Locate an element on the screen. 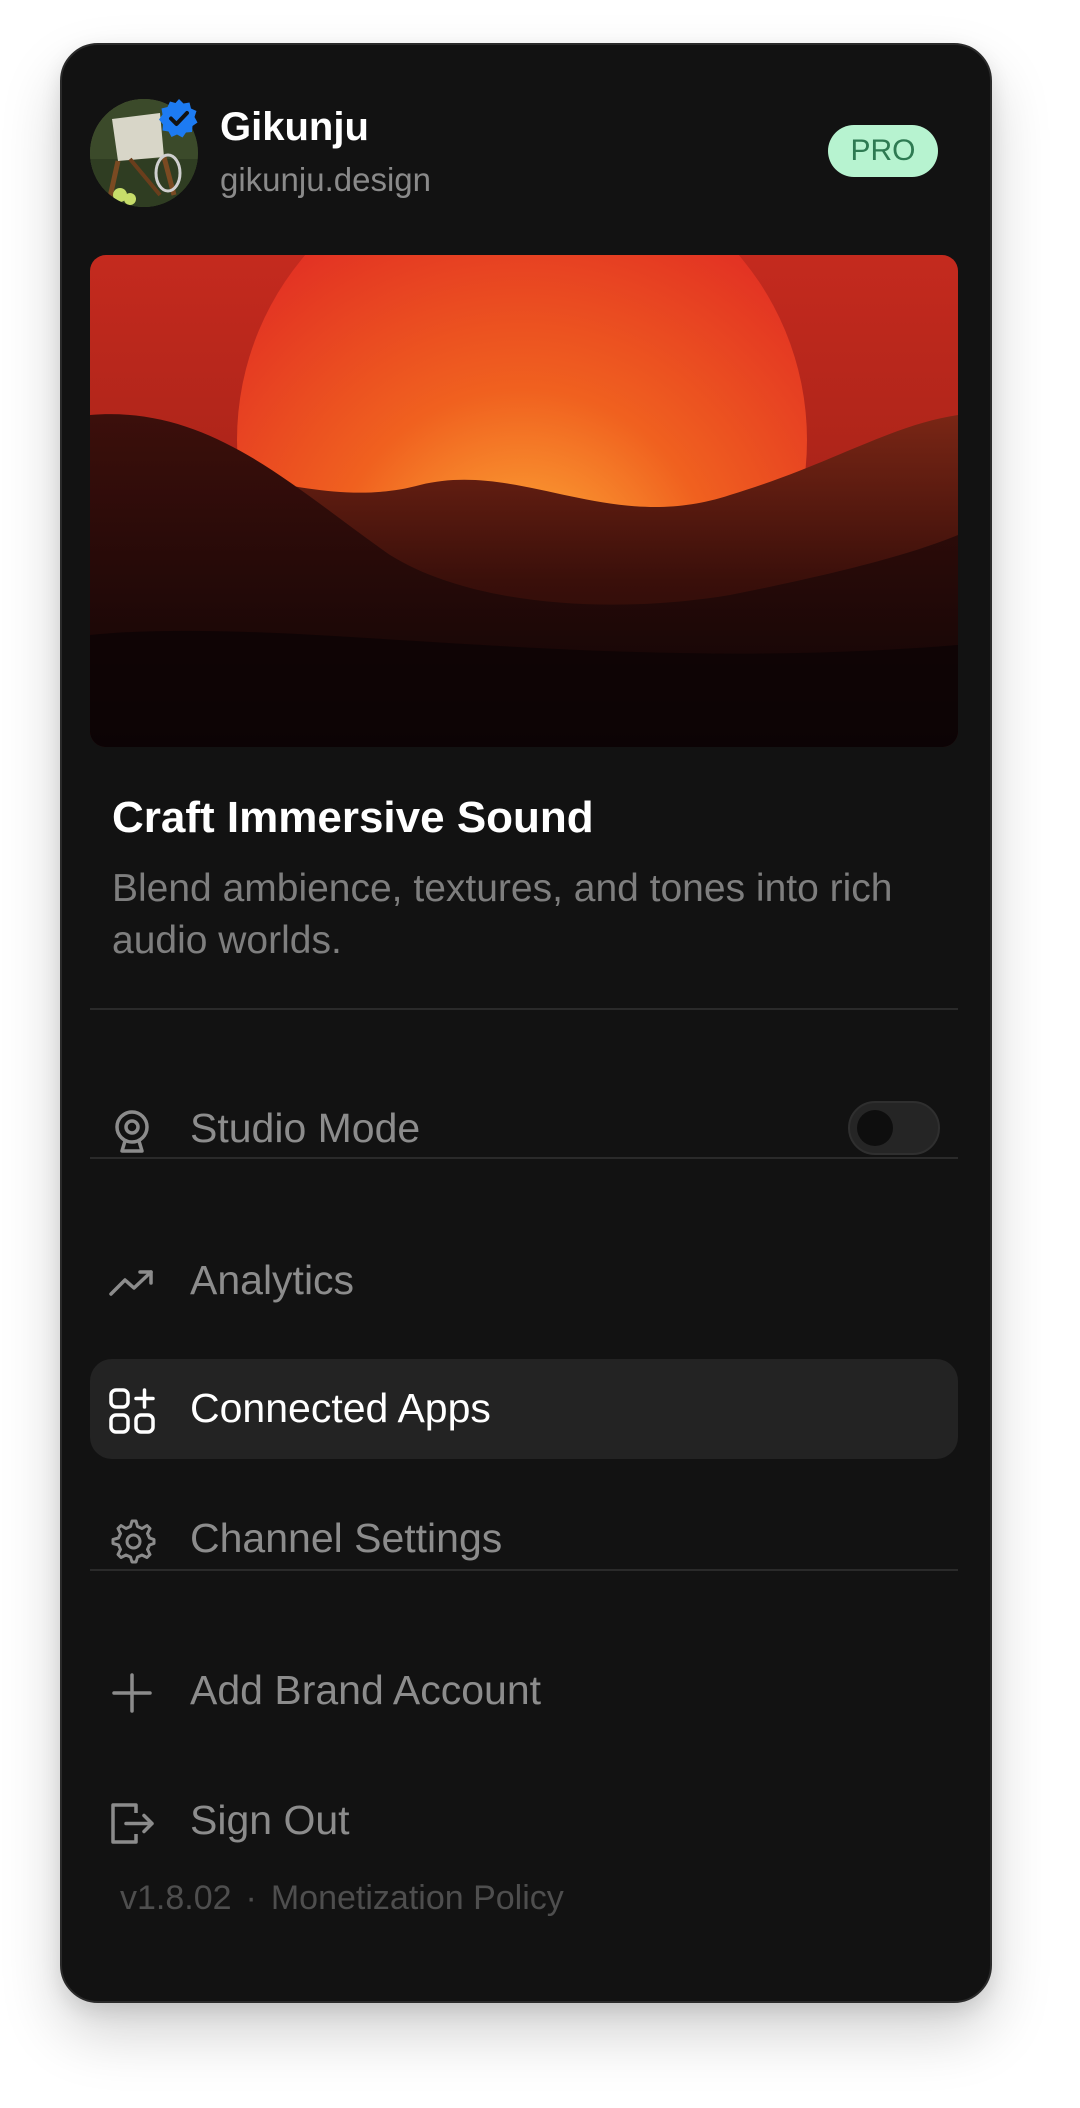 This screenshot has width=1080, height=2108. menu-item-add-brand-account: Add Brand Account is located at coordinates (524, 1691).